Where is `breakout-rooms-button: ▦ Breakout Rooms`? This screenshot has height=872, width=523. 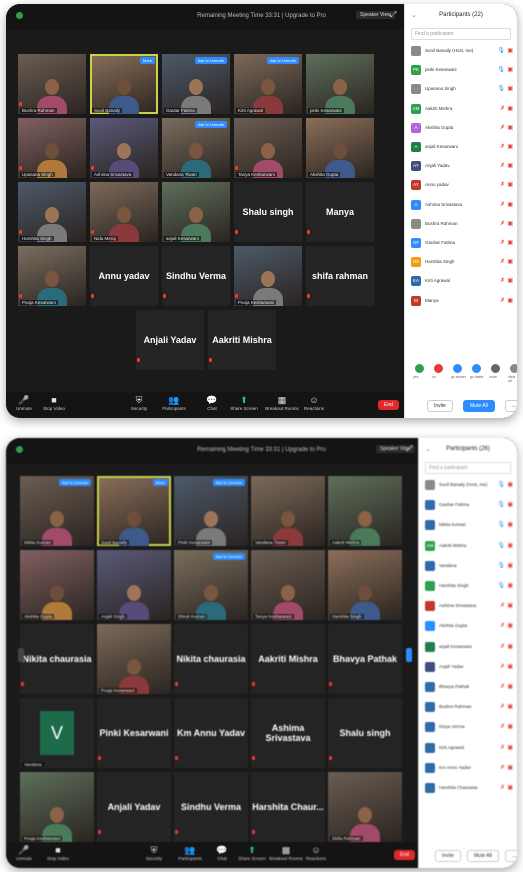
breakout-rooms-button: ▦ Breakout Rooms is located at coordinates (282, 403).